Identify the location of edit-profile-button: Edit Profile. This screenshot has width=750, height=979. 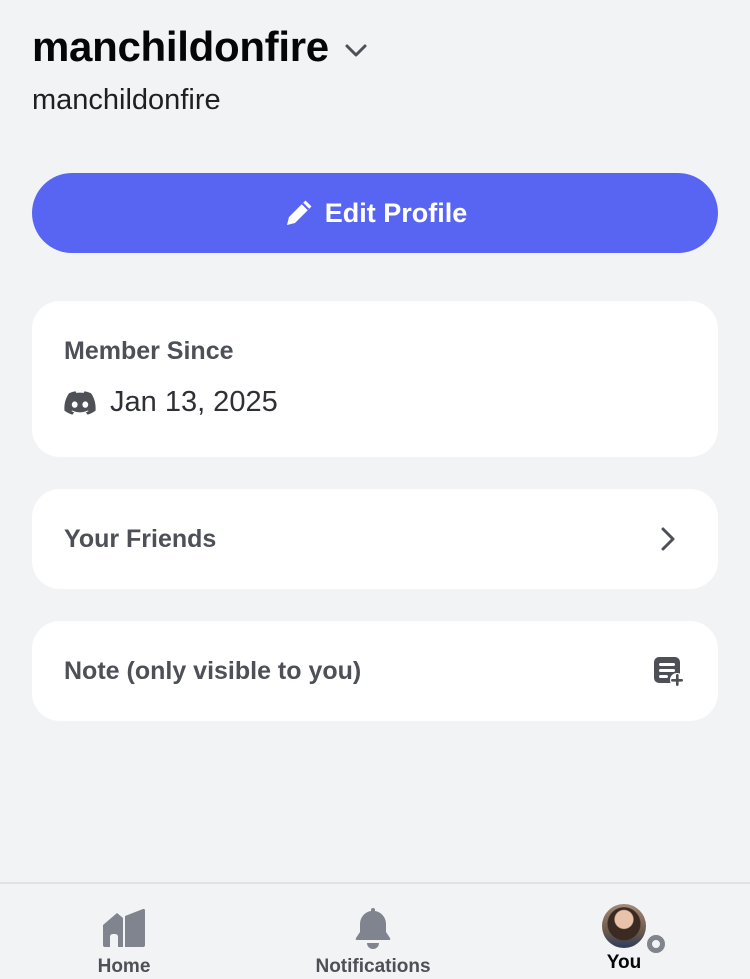
(375, 213).